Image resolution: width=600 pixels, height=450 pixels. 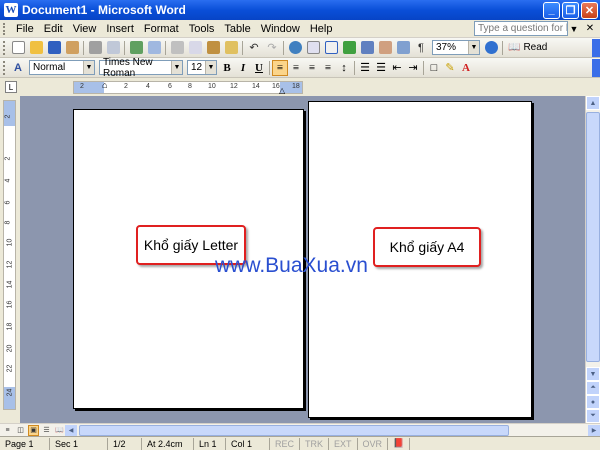 I want to click on document-close-icon: ✕, so click(x=590, y=29).